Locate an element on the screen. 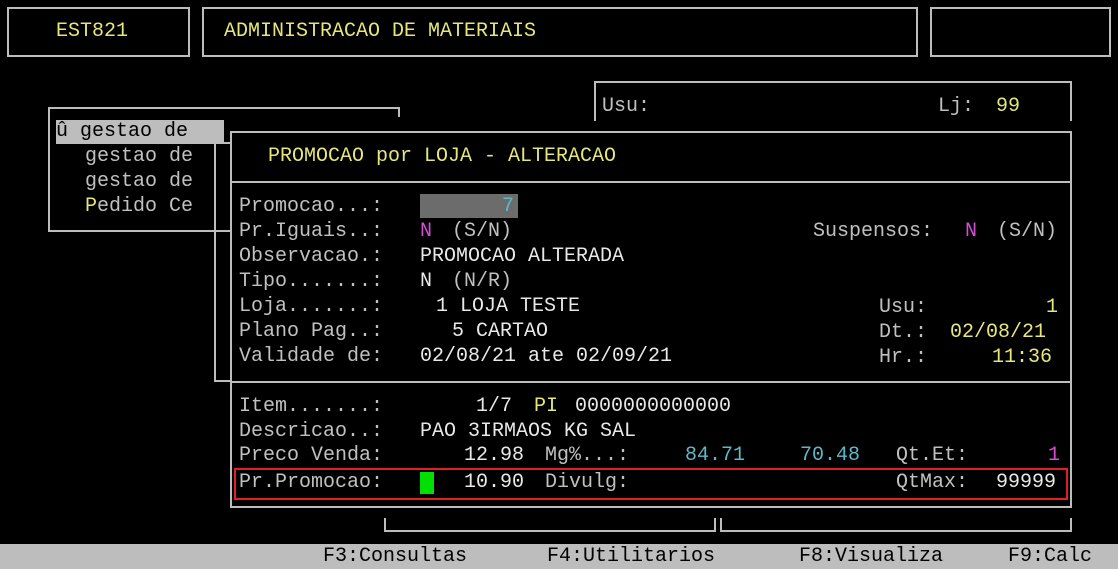 The image size is (1118, 569). pr-iguais-label: Pr.Iguais..: is located at coordinates (311, 231).